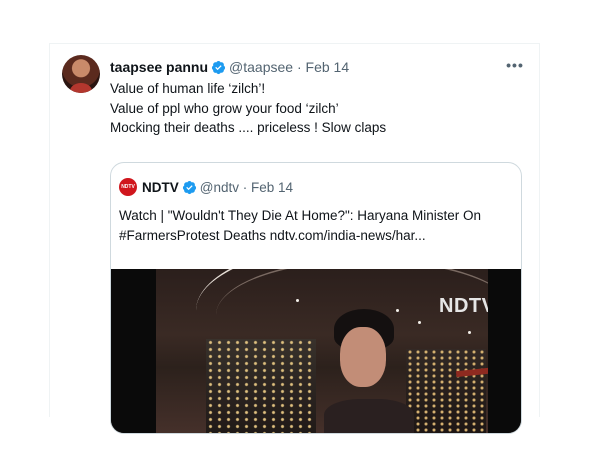  I want to click on author-name: taapsee pannu, so click(159, 67).